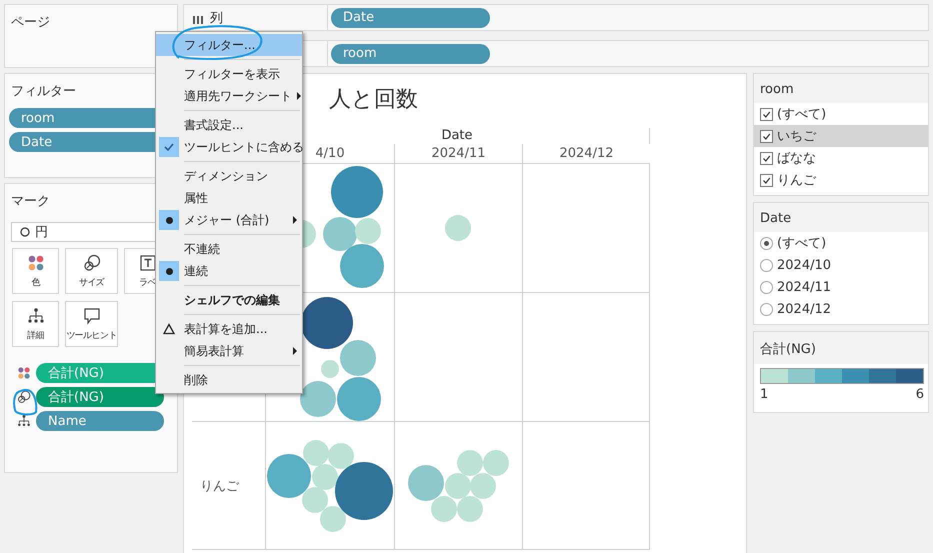 This screenshot has width=933, height=553. What do you see at coordinates (169, 329) in the screenshot?
I see `triangle-icon` at bounding box center [169, 329].